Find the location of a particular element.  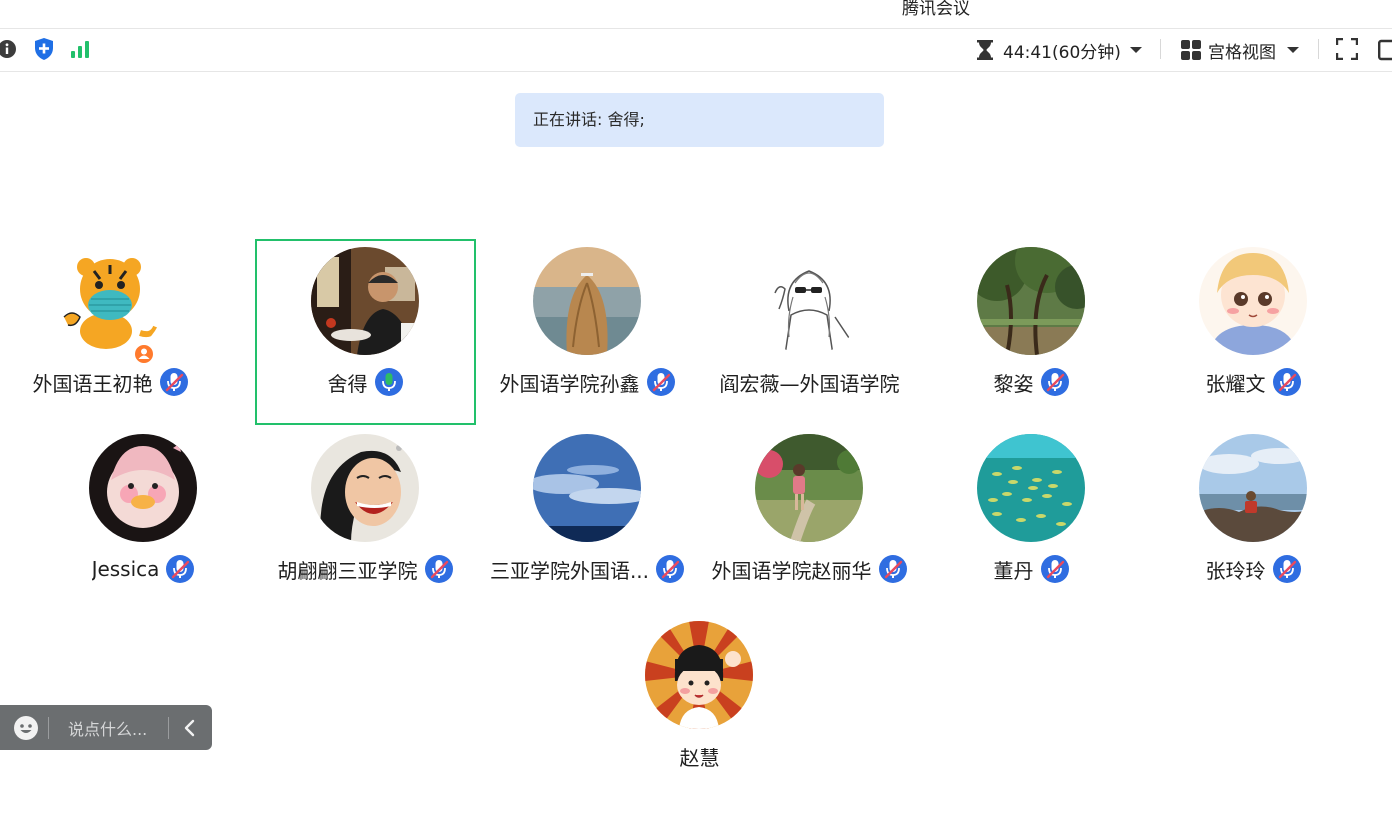

participant-name: Jessica is located at coordinates (125, 569).